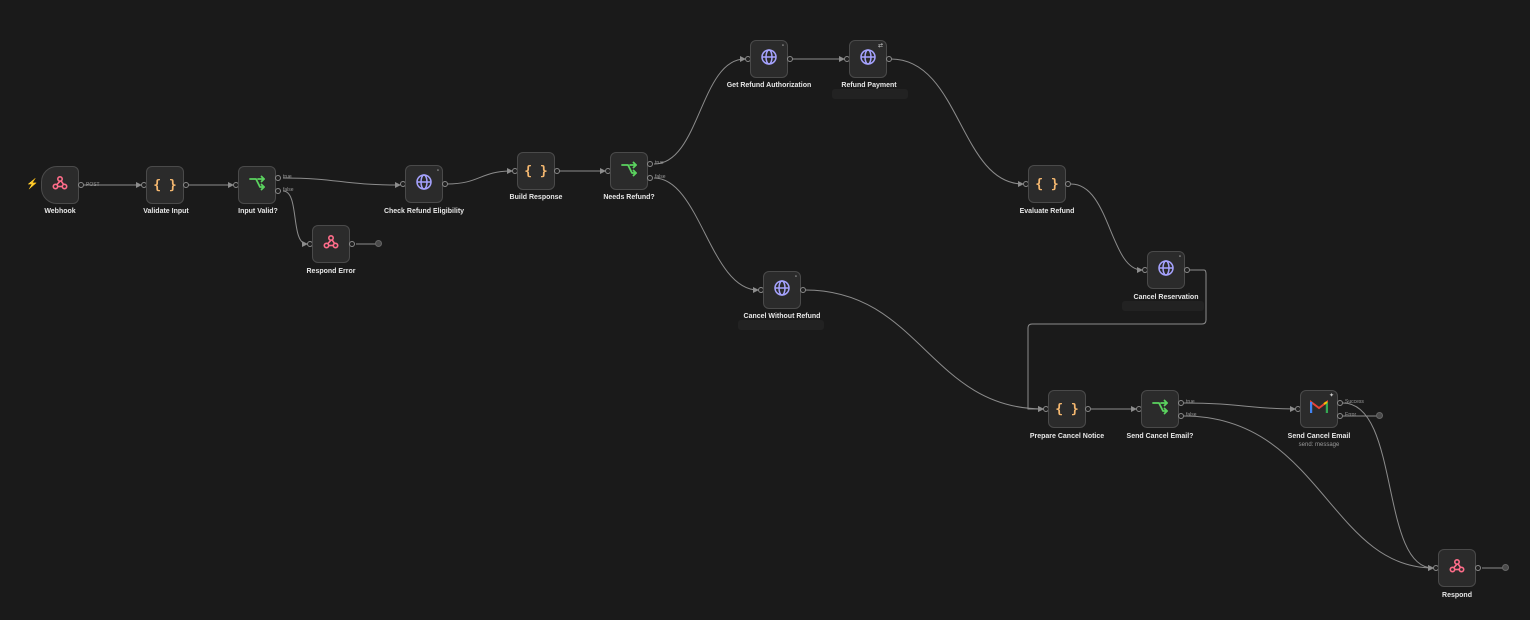 Image resolution: width=1530 pixels, height=620 pixels. I want to click on node-refund-payment: ⇄, so click(868, 59).